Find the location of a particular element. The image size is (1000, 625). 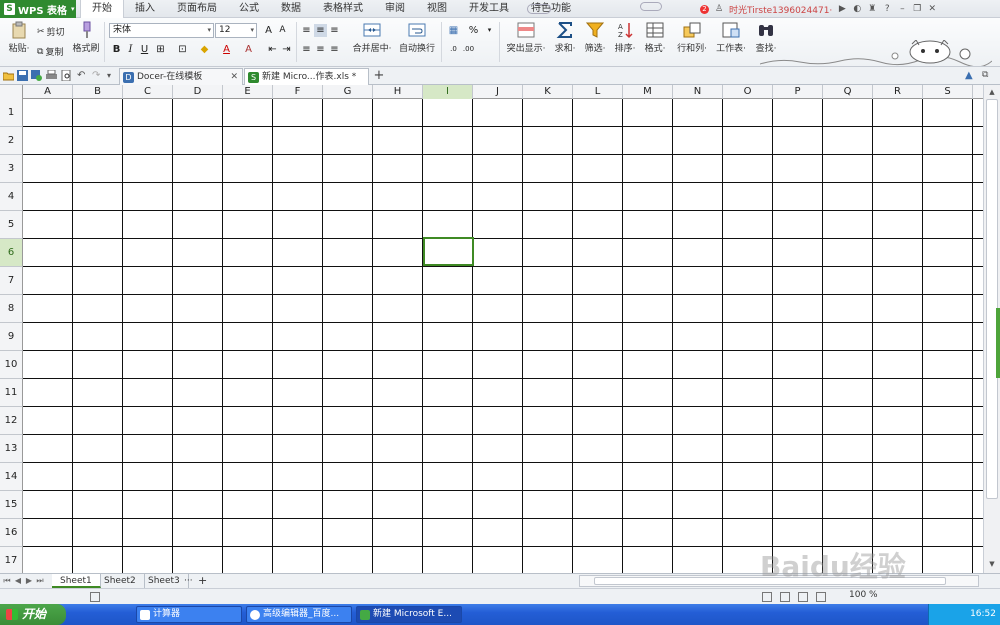

close-icon: ✕ is located at coordinates (932, 9).